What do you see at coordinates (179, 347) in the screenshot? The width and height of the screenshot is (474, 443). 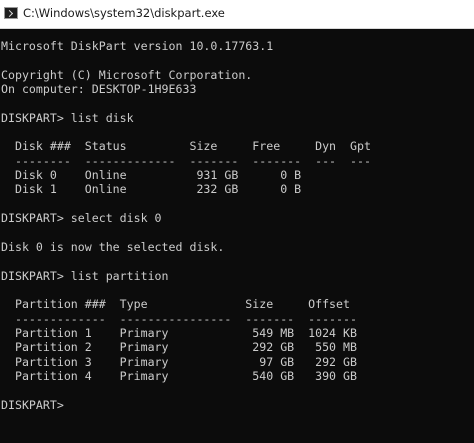 I see `console-line: Partition 2 Primary 292 GB 550 MB` at bounding box center [179, 347].